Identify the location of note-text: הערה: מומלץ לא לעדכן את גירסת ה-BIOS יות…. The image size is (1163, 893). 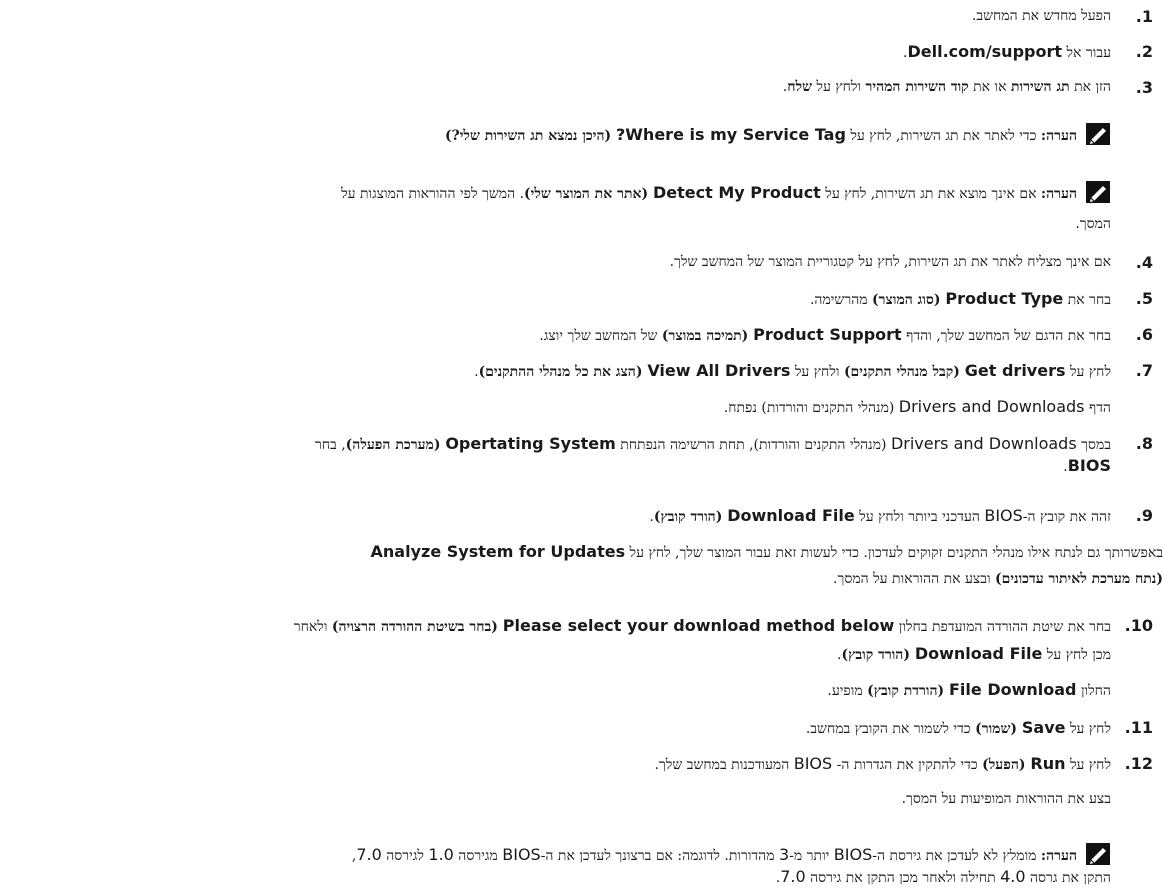
(555, 854).